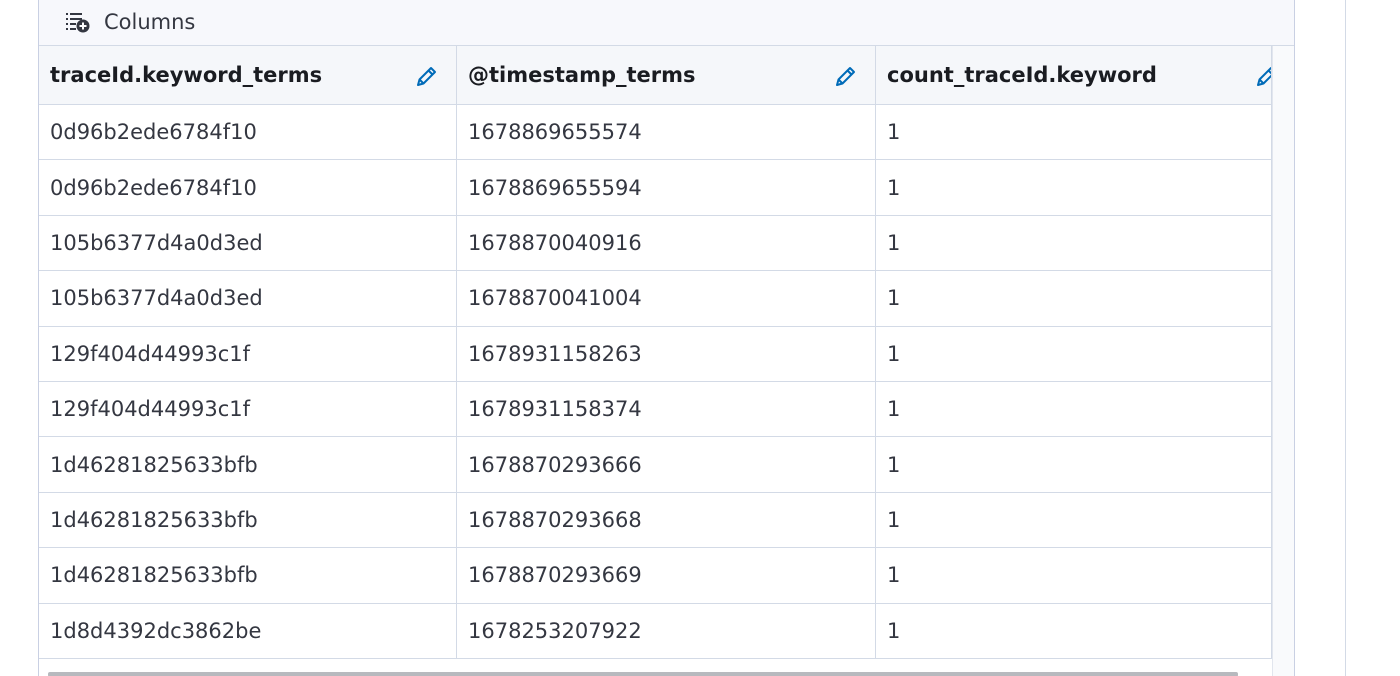 This screenshot has height=676, width=1400. Describe the element at coordinates (666, 23) in the screenshot. I see `grid-toolbar: Columns` at that location.